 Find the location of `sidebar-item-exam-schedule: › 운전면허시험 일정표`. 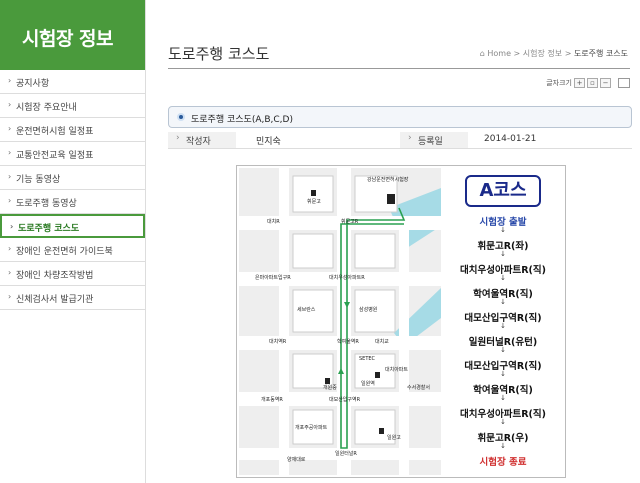

sidebar-item-exam-schedule: › 운전면허시험 일정표 is located at coordinates (72, 130).